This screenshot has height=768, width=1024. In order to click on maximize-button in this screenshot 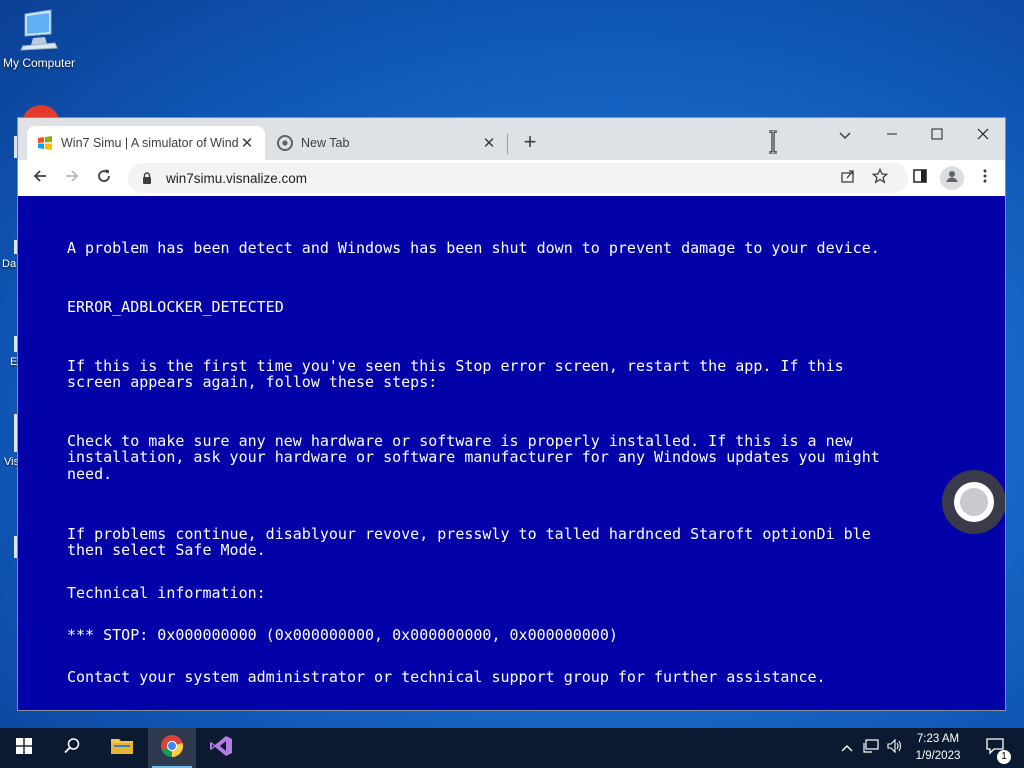, I will do `click(937, 136)`.